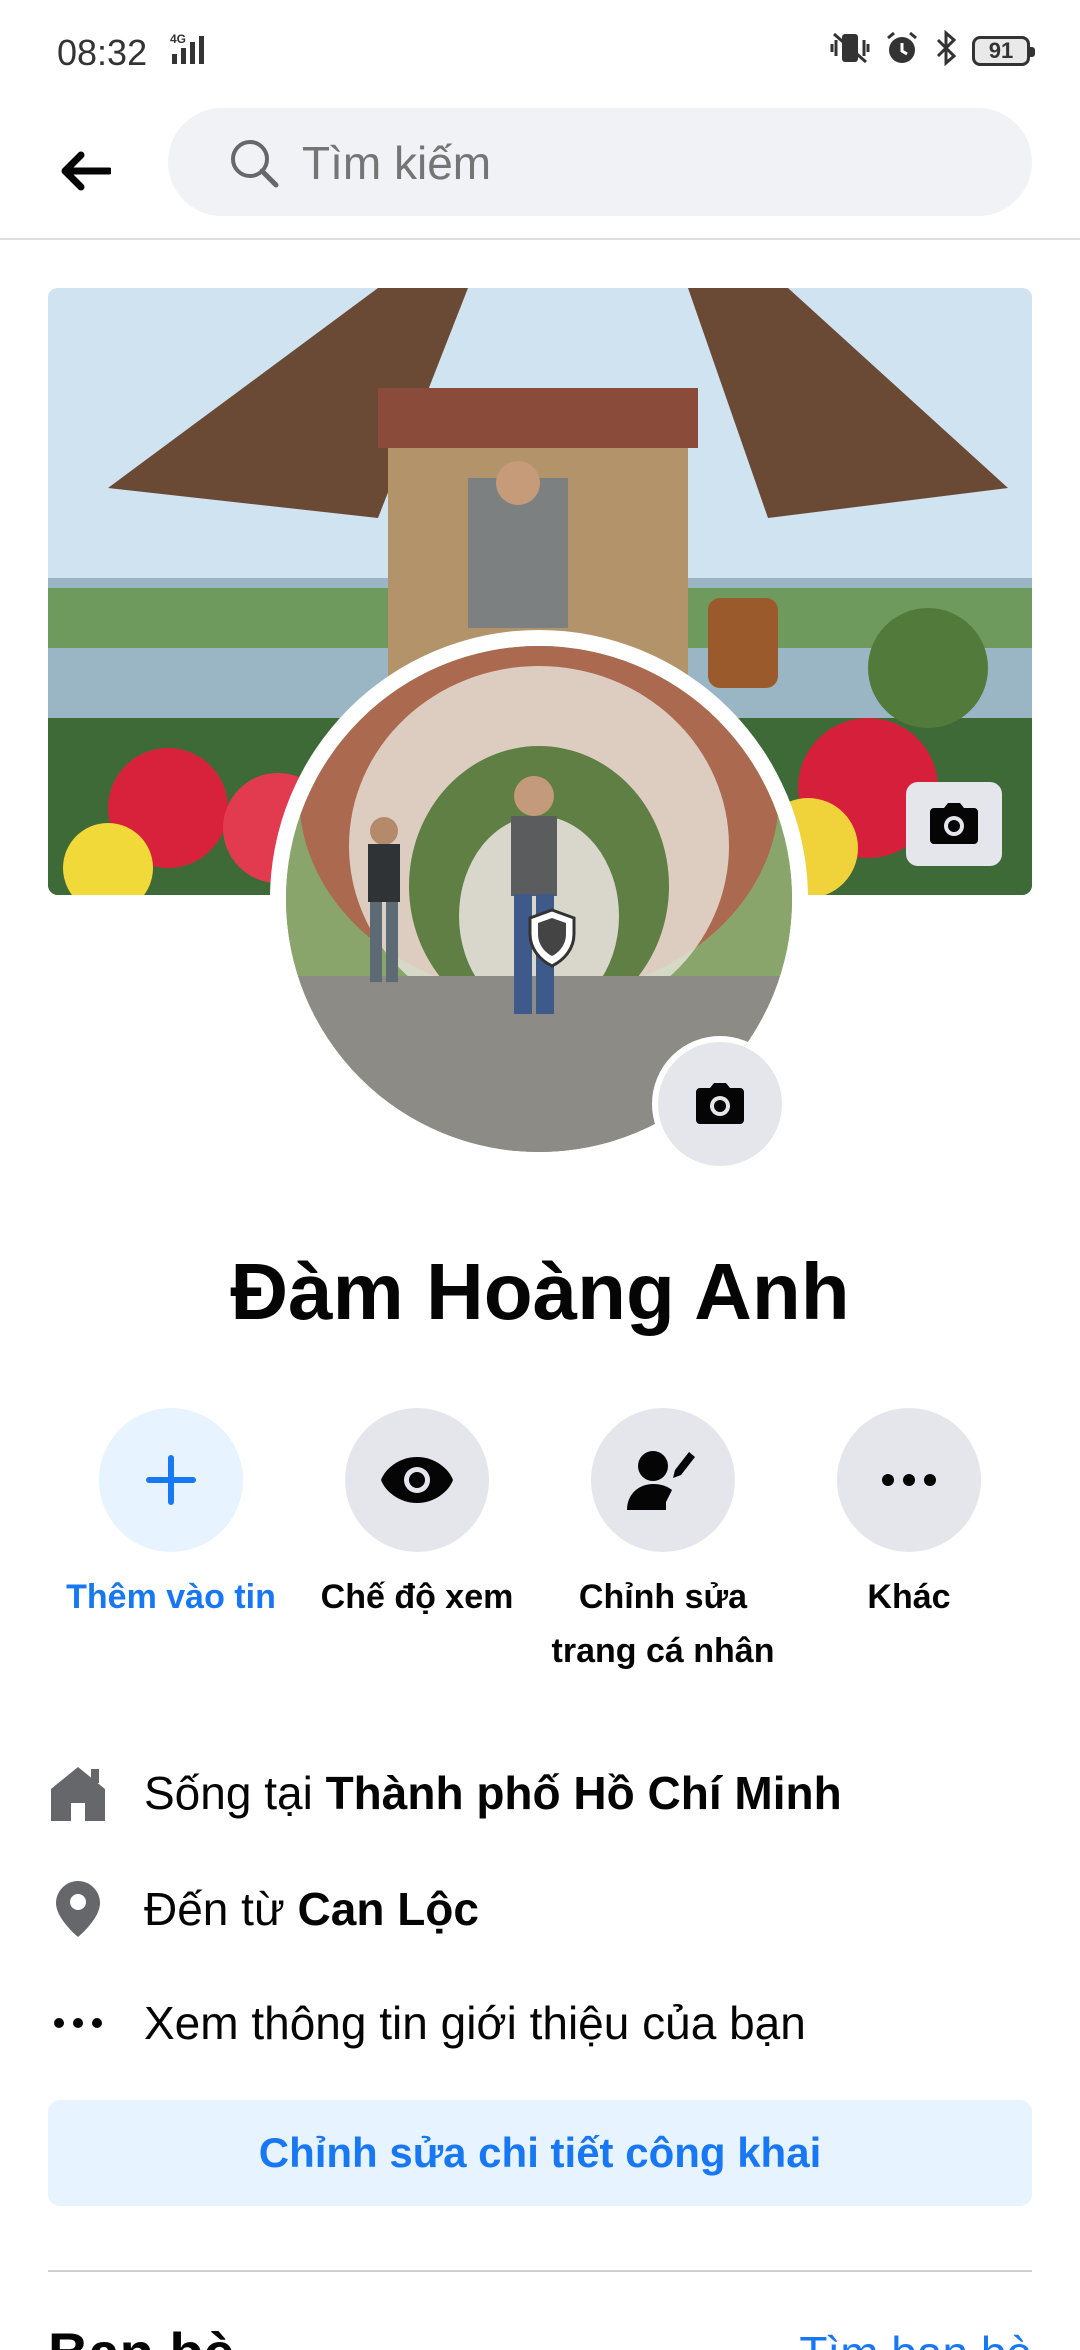 The image size is (1080, 2350). I want to click on add-to-story-circle, so click(171, 1480).